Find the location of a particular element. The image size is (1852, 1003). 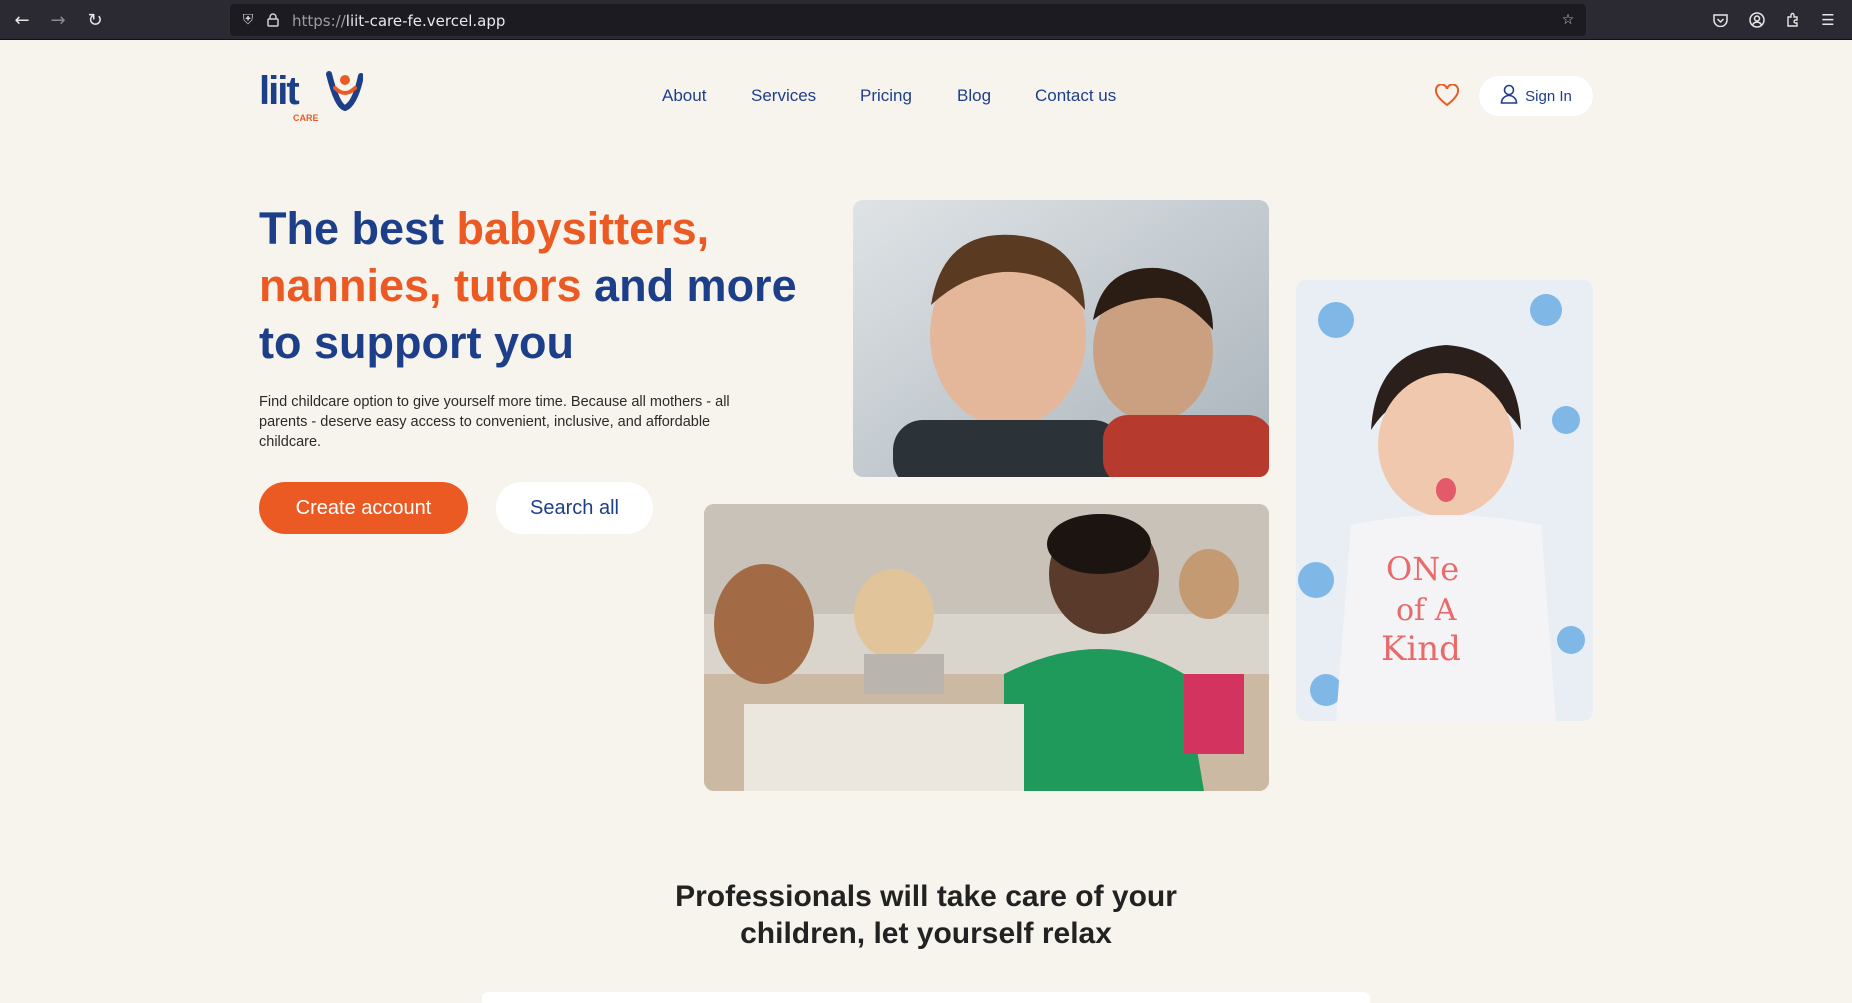

sign-in-label: Sign In is located at coordinates (1548, 96).